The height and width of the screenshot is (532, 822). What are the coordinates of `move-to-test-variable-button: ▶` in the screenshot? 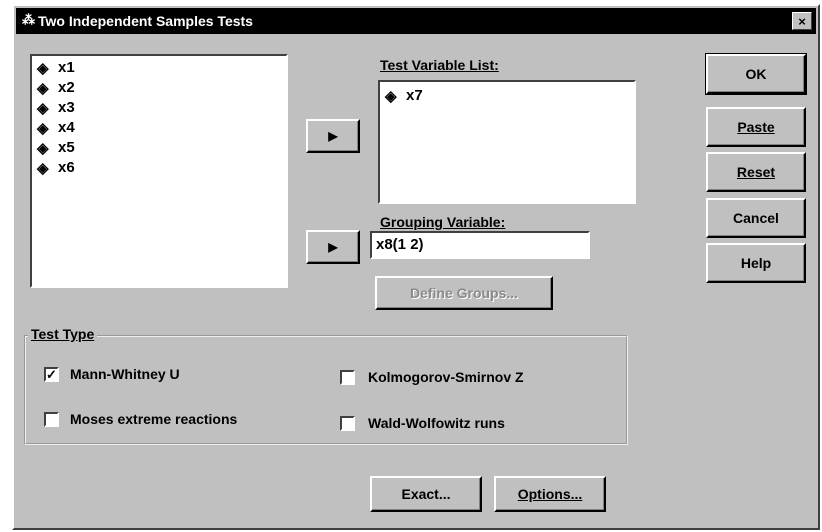 It's located at (333, 136).